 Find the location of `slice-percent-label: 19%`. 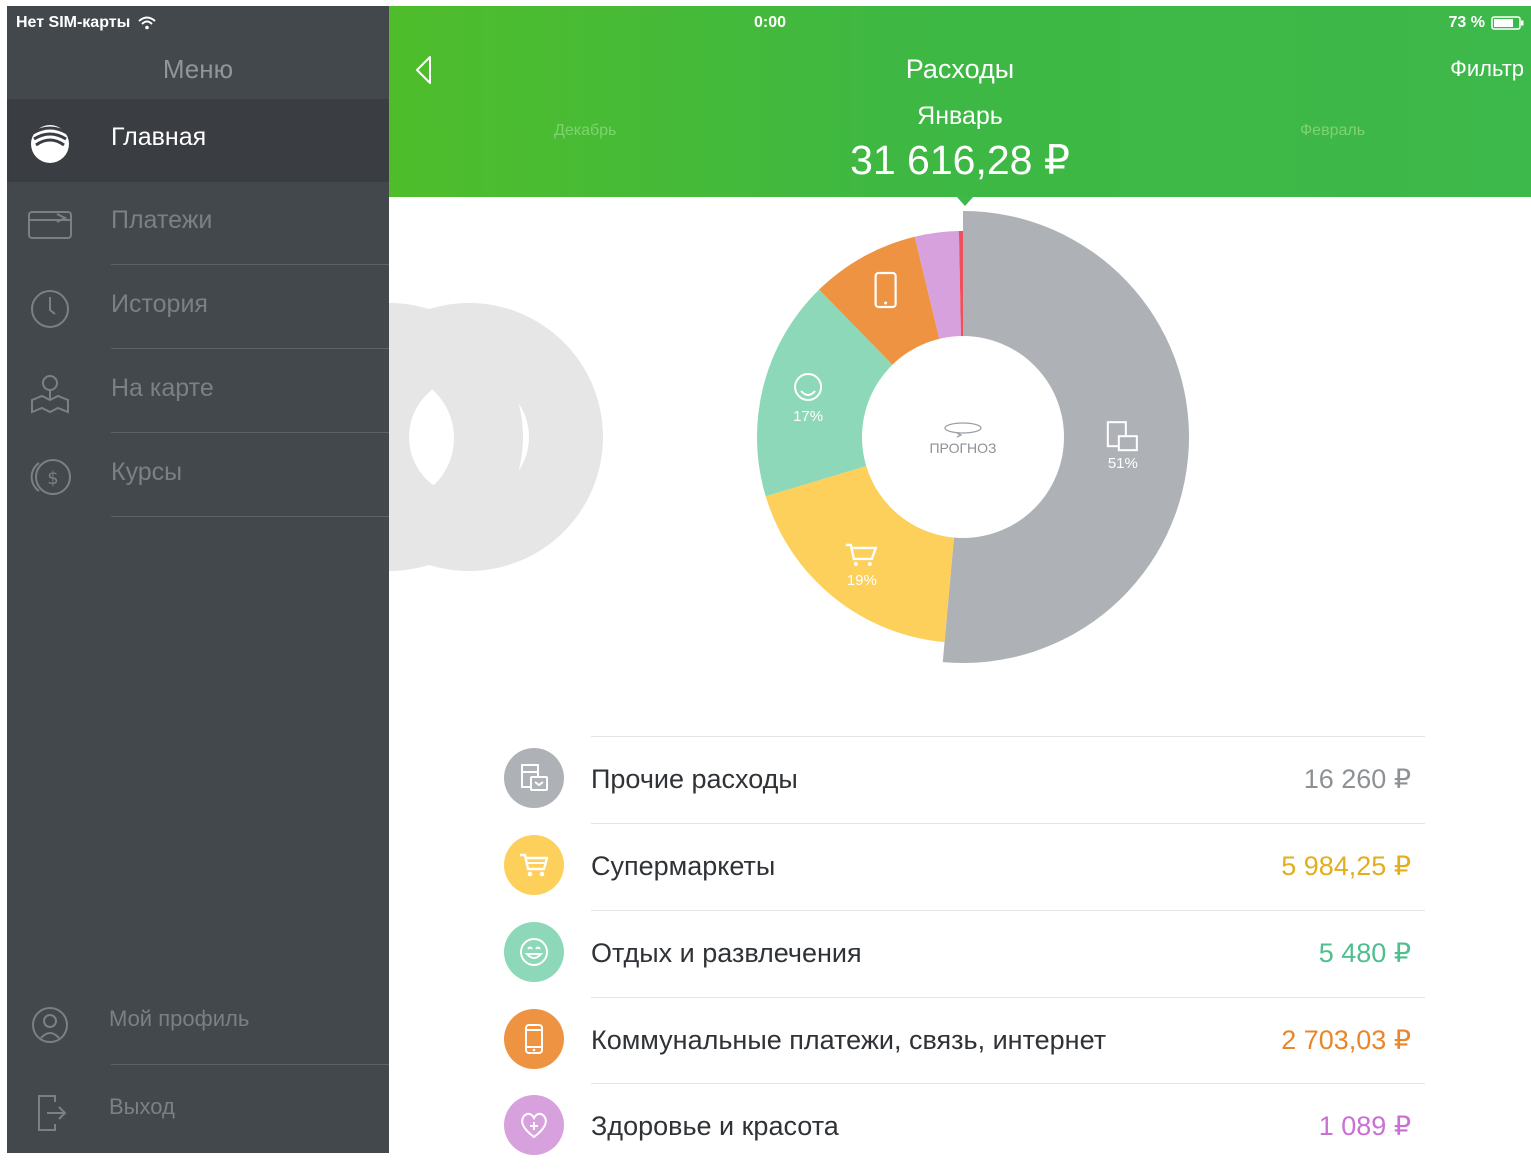

slice-percent-label: 19% is located at coordinates (862, 580).